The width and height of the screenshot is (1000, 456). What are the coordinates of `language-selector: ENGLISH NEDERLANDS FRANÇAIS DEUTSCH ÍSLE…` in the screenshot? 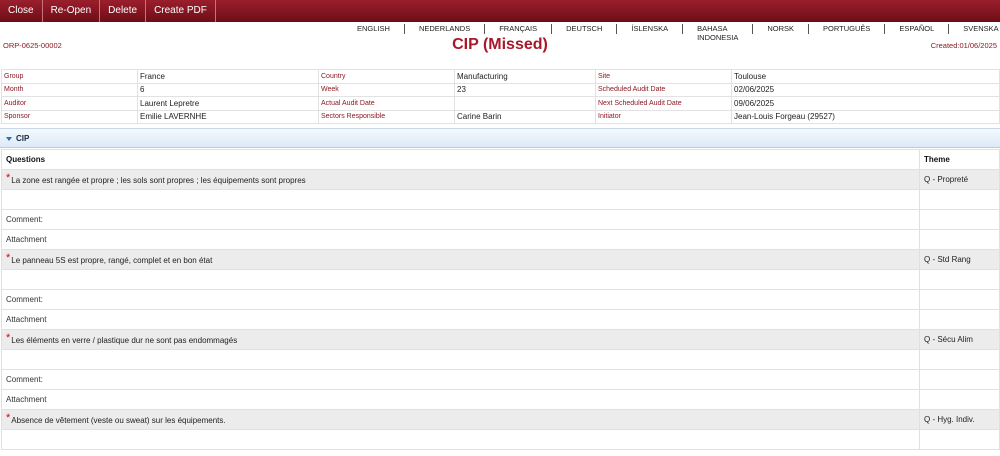 It's located at (671, 33).